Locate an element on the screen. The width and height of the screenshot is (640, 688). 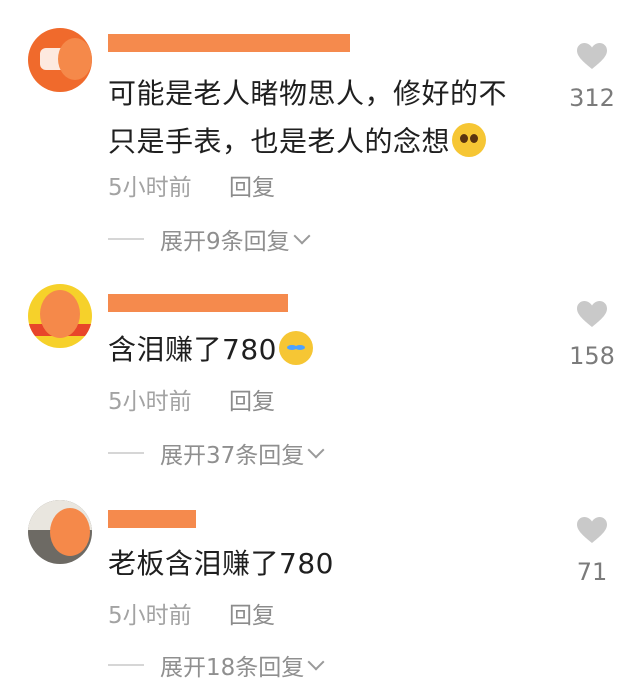
expand-replies-button: 展开18条回复 is located at coordinates (216, 665).